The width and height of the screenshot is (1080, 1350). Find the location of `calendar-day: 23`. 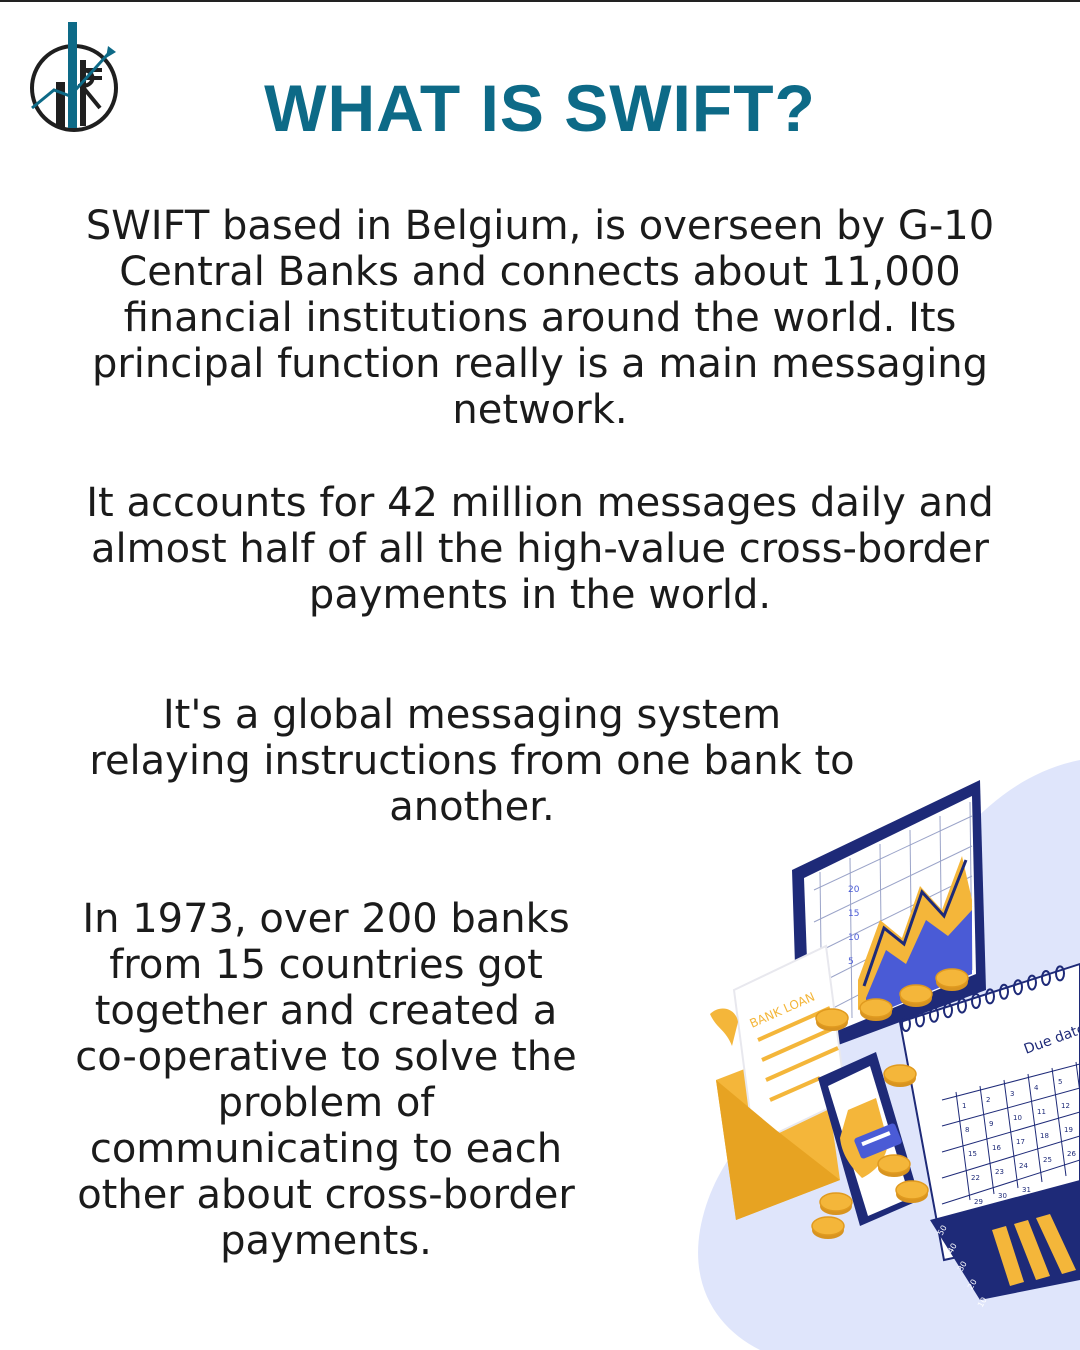

calendar-day: 23 is located at coordinates (999, 1172).